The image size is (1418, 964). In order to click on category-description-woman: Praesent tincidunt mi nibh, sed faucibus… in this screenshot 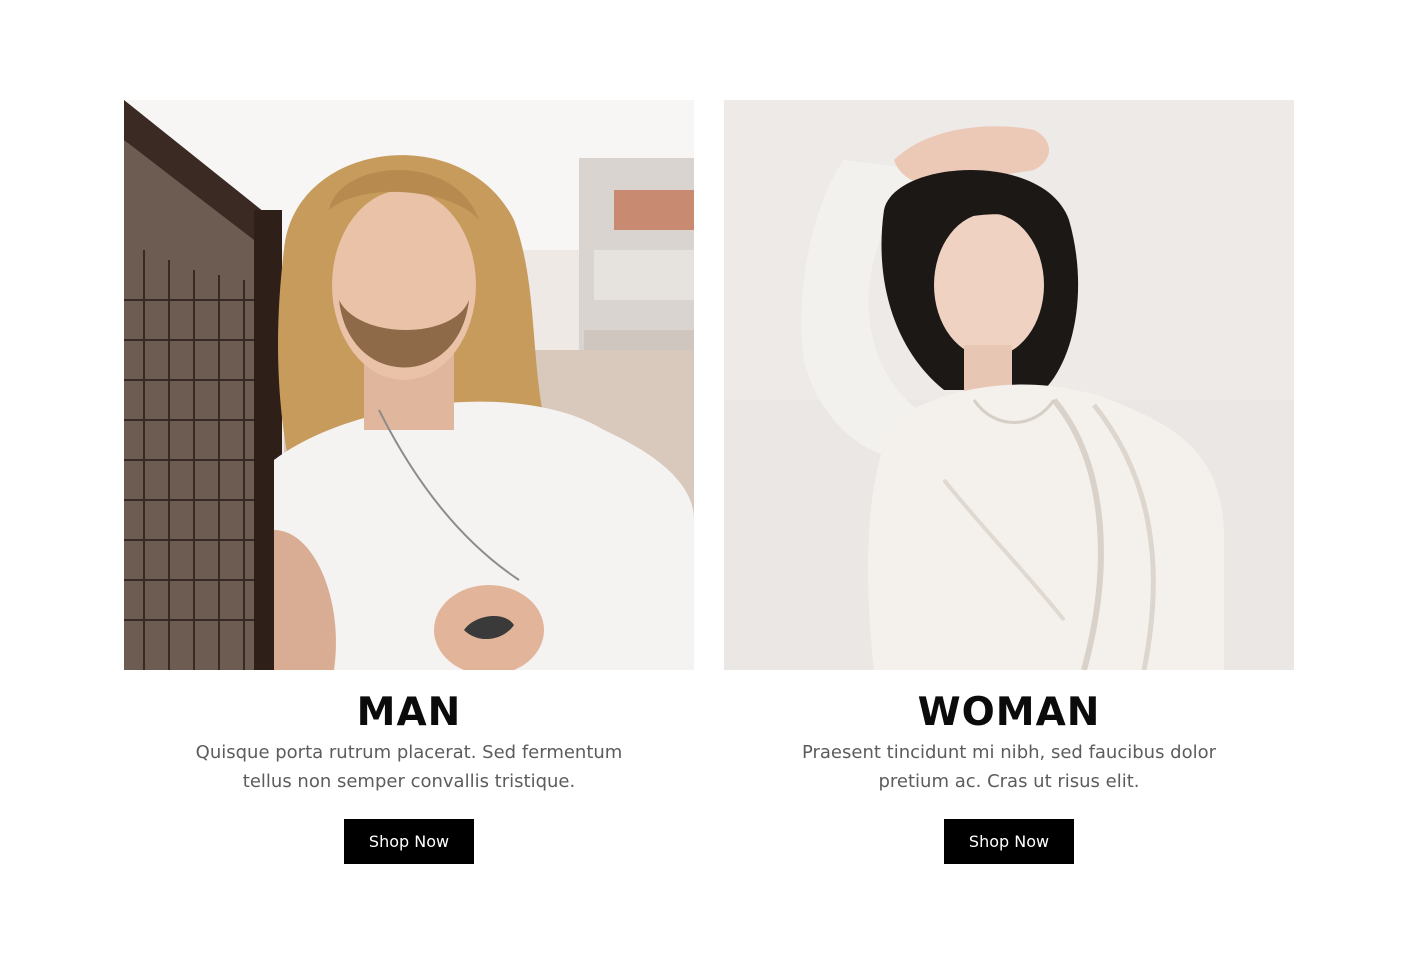, I will do `click(1009, 767)`.